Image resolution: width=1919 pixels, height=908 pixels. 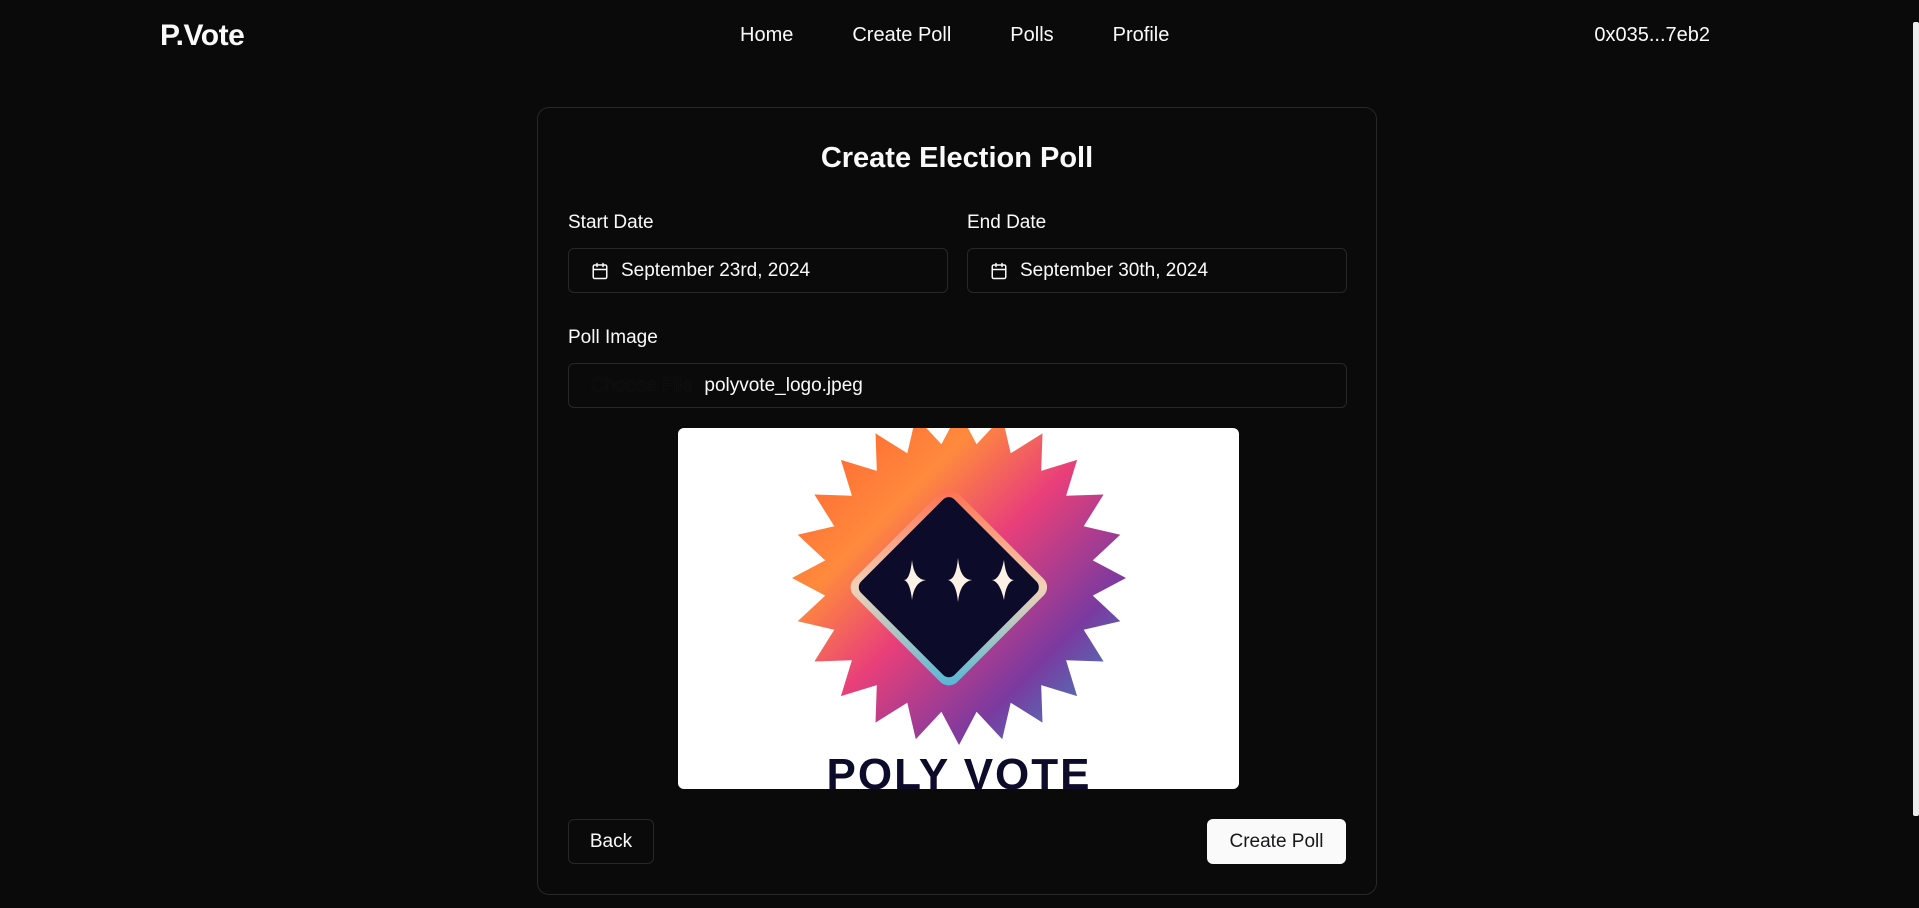 What do you see at coordinates (202, 36) in the screenshot?
I see `brand-logo: P.Vote` at bounding box center [202, 36].